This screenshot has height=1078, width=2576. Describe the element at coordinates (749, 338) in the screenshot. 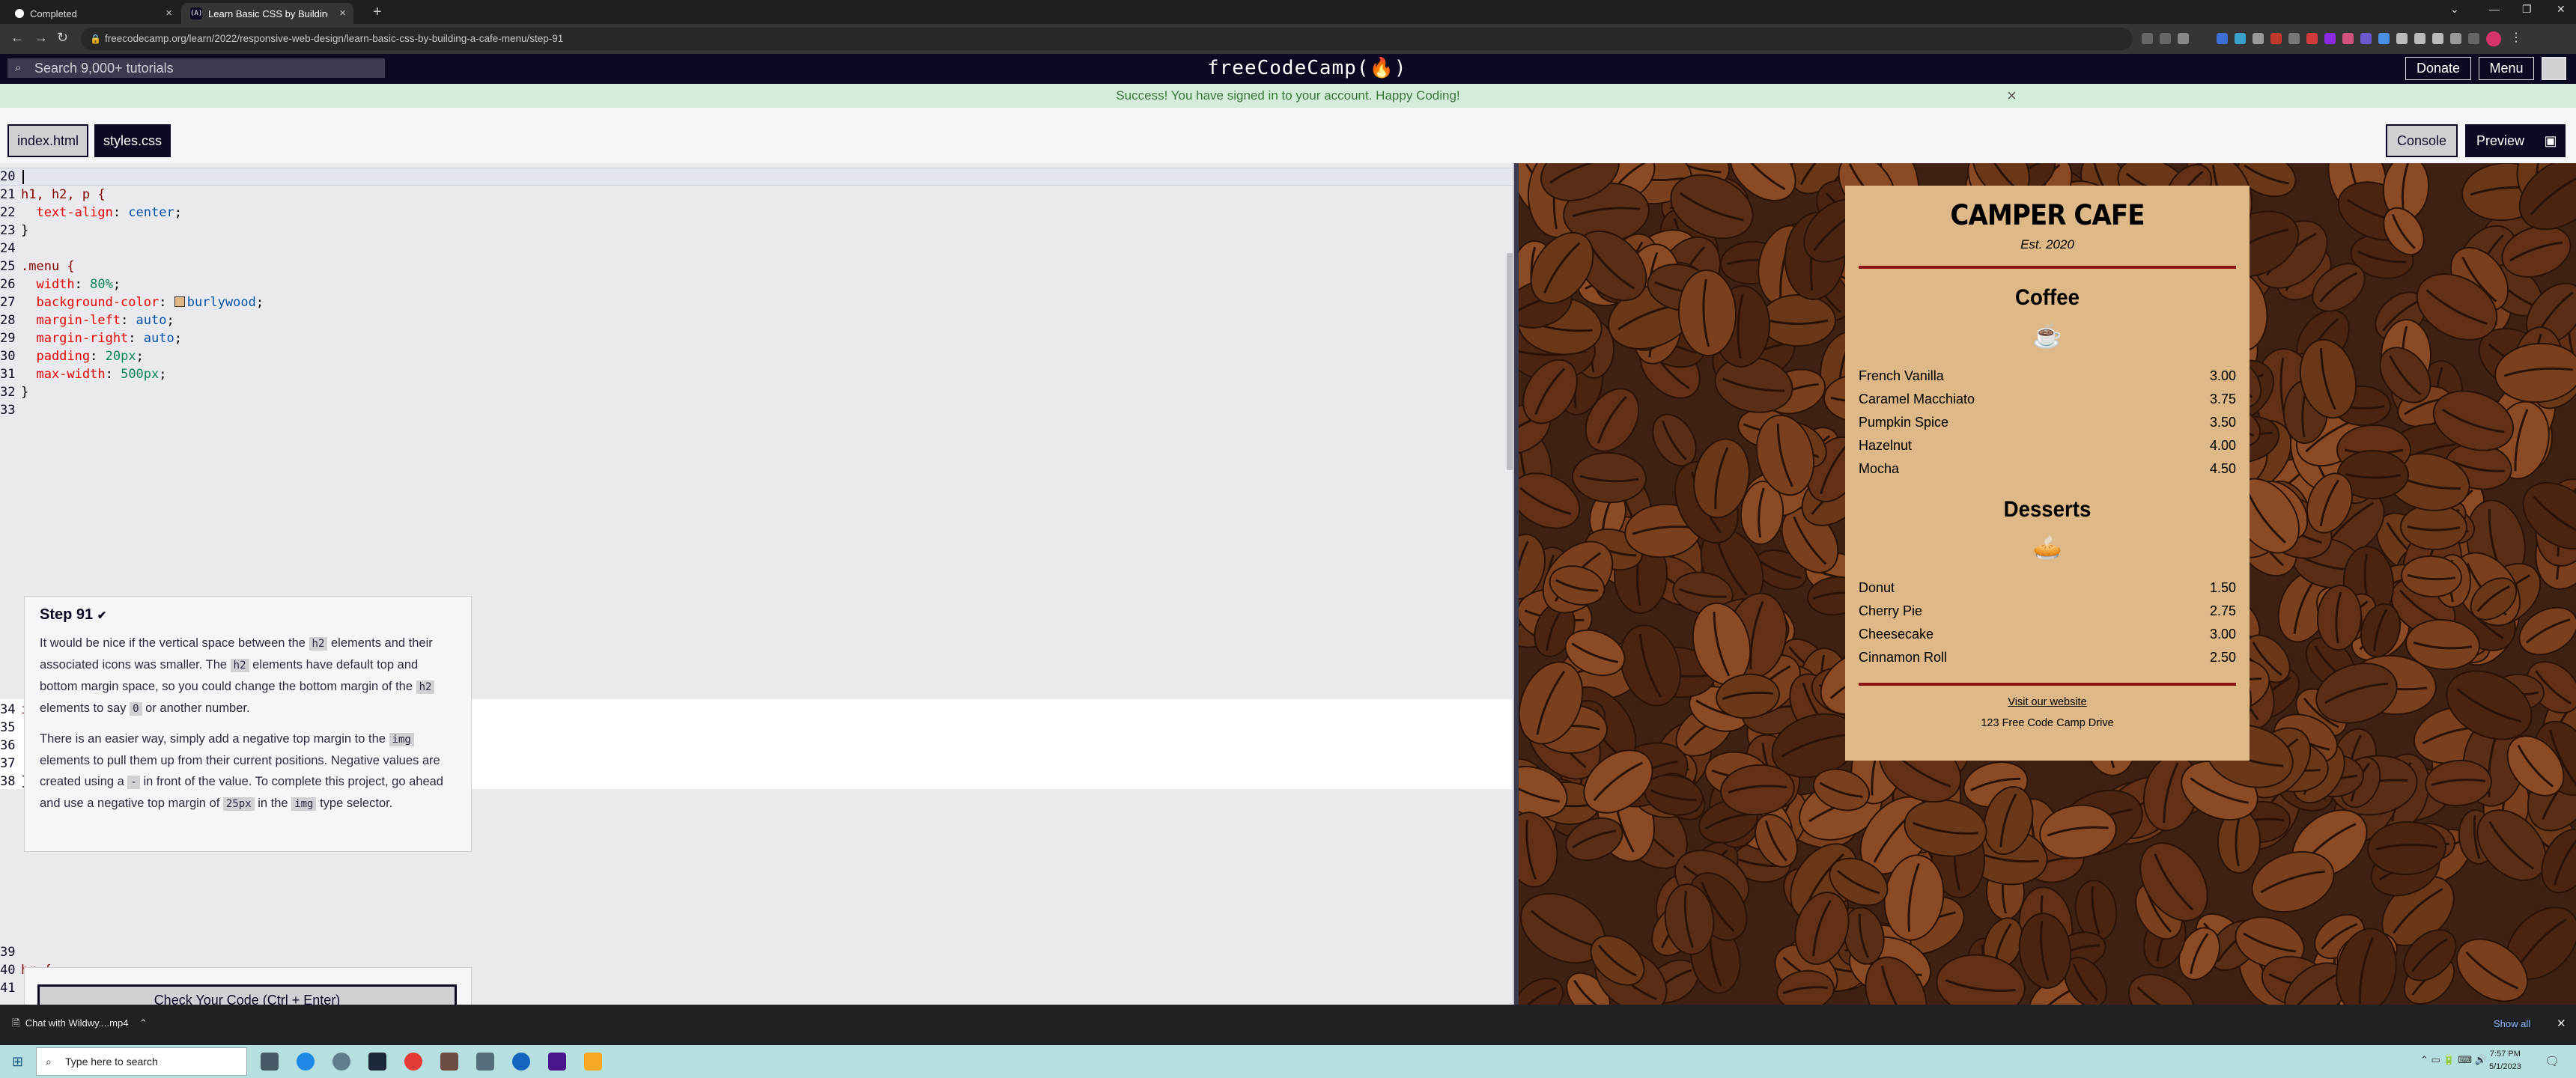

I see `code-line: 29 margin-right: auto;` at that location.